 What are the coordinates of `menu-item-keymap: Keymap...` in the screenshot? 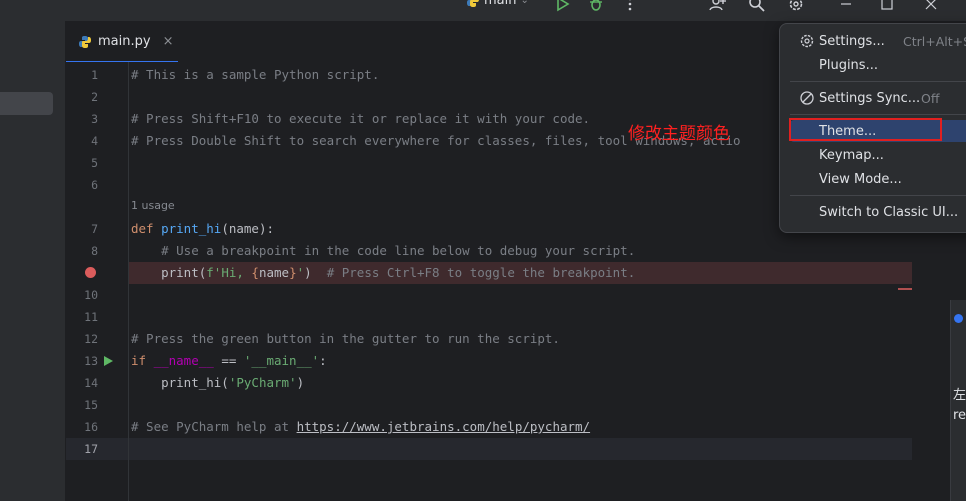 It's located at (878, 155).